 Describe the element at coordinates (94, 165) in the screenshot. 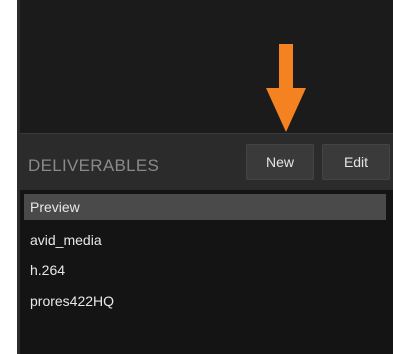

I see `section-title: DELIVERABLES` at that location.